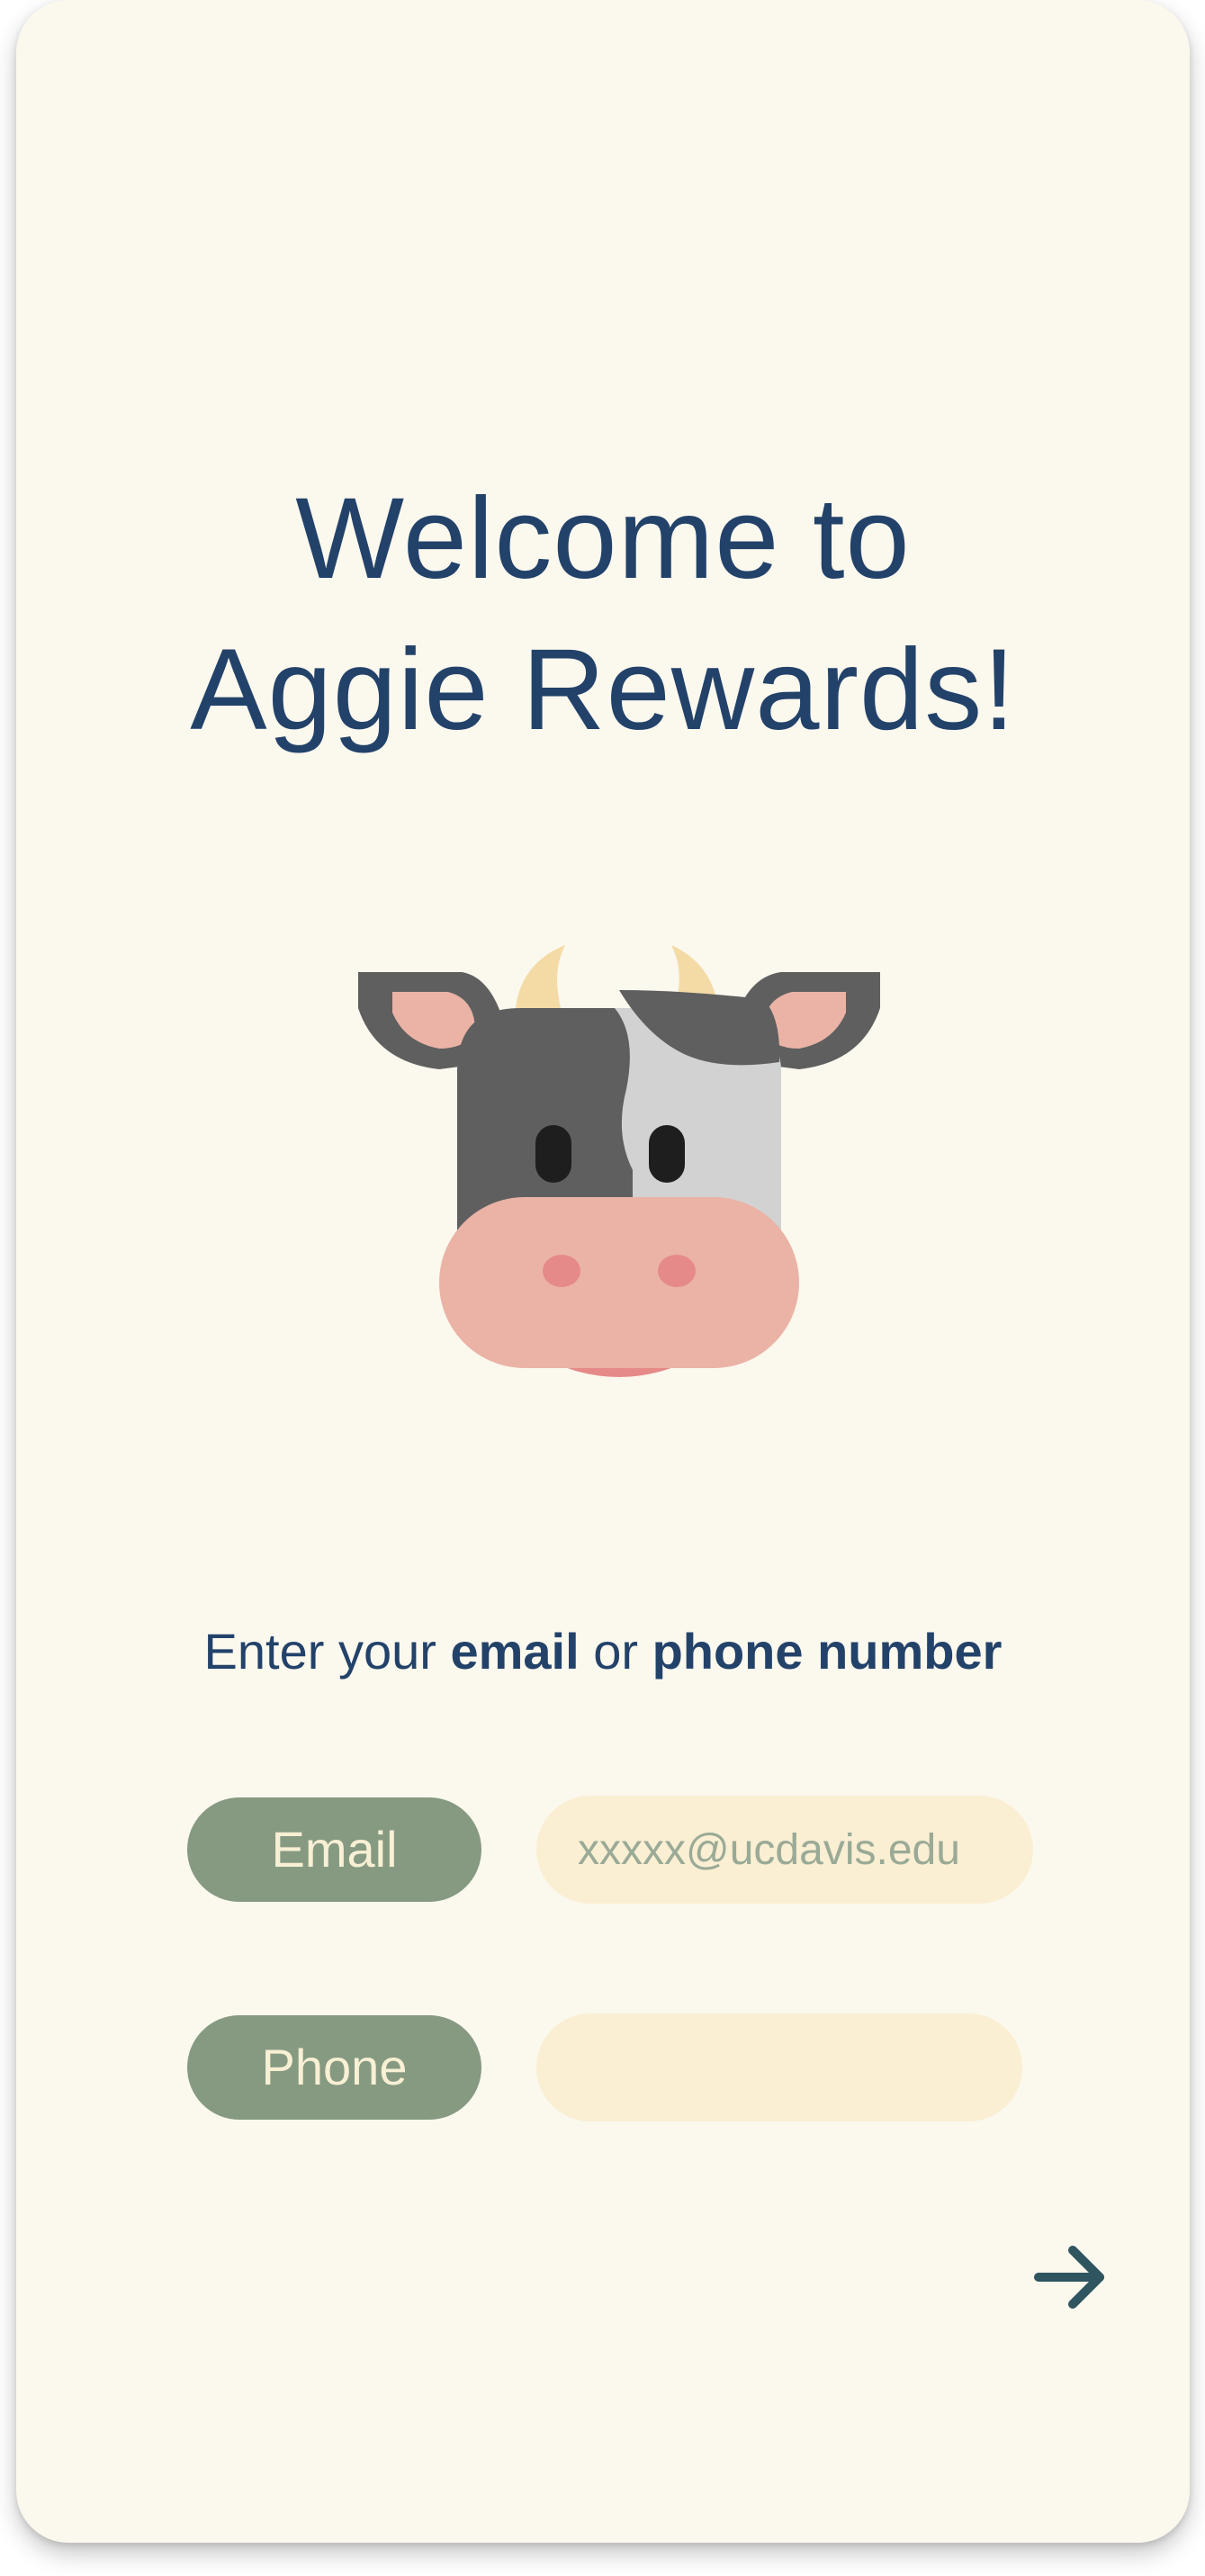  I want to click on prompt-phone-word: phone number, so click(827, 1651).